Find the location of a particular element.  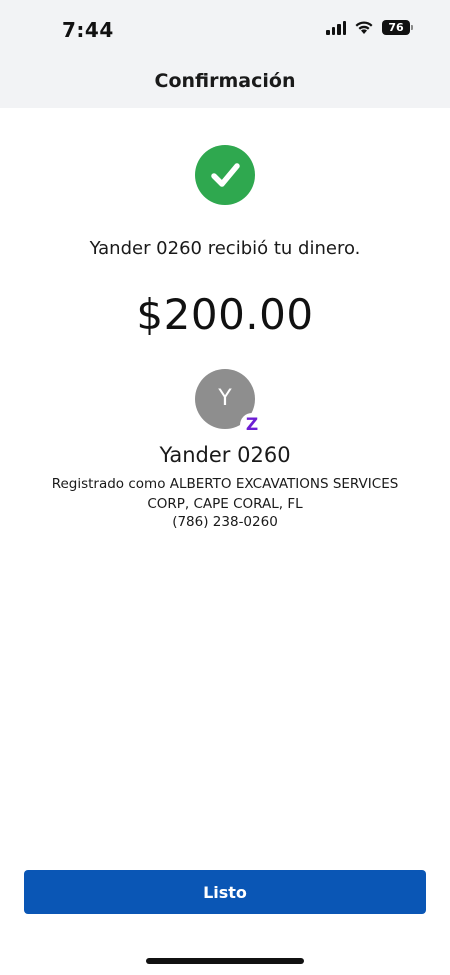

confirmation-message: Yander 0260 recibió tu dinero. is located at coordinates (225, 248).